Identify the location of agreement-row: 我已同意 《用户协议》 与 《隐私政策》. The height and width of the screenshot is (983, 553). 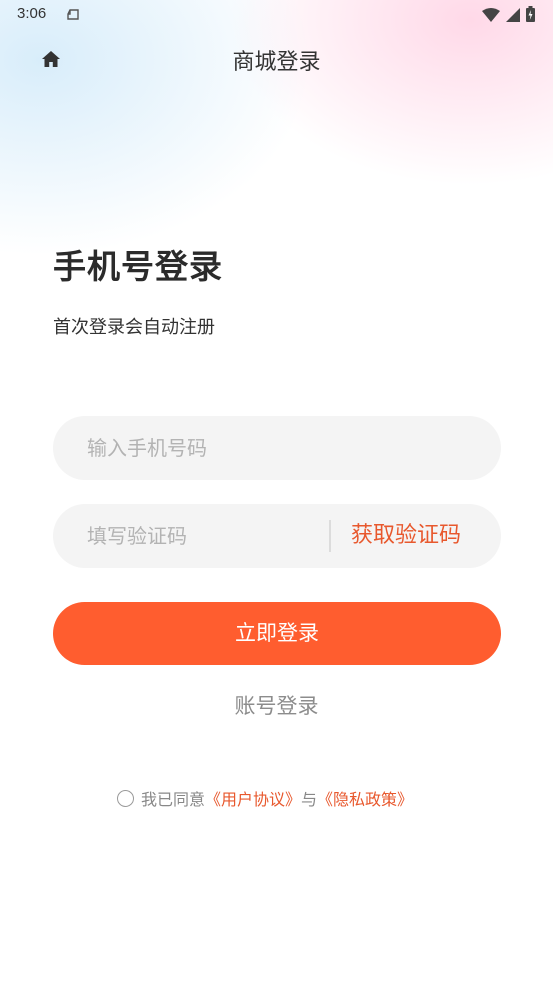
(265, 798).